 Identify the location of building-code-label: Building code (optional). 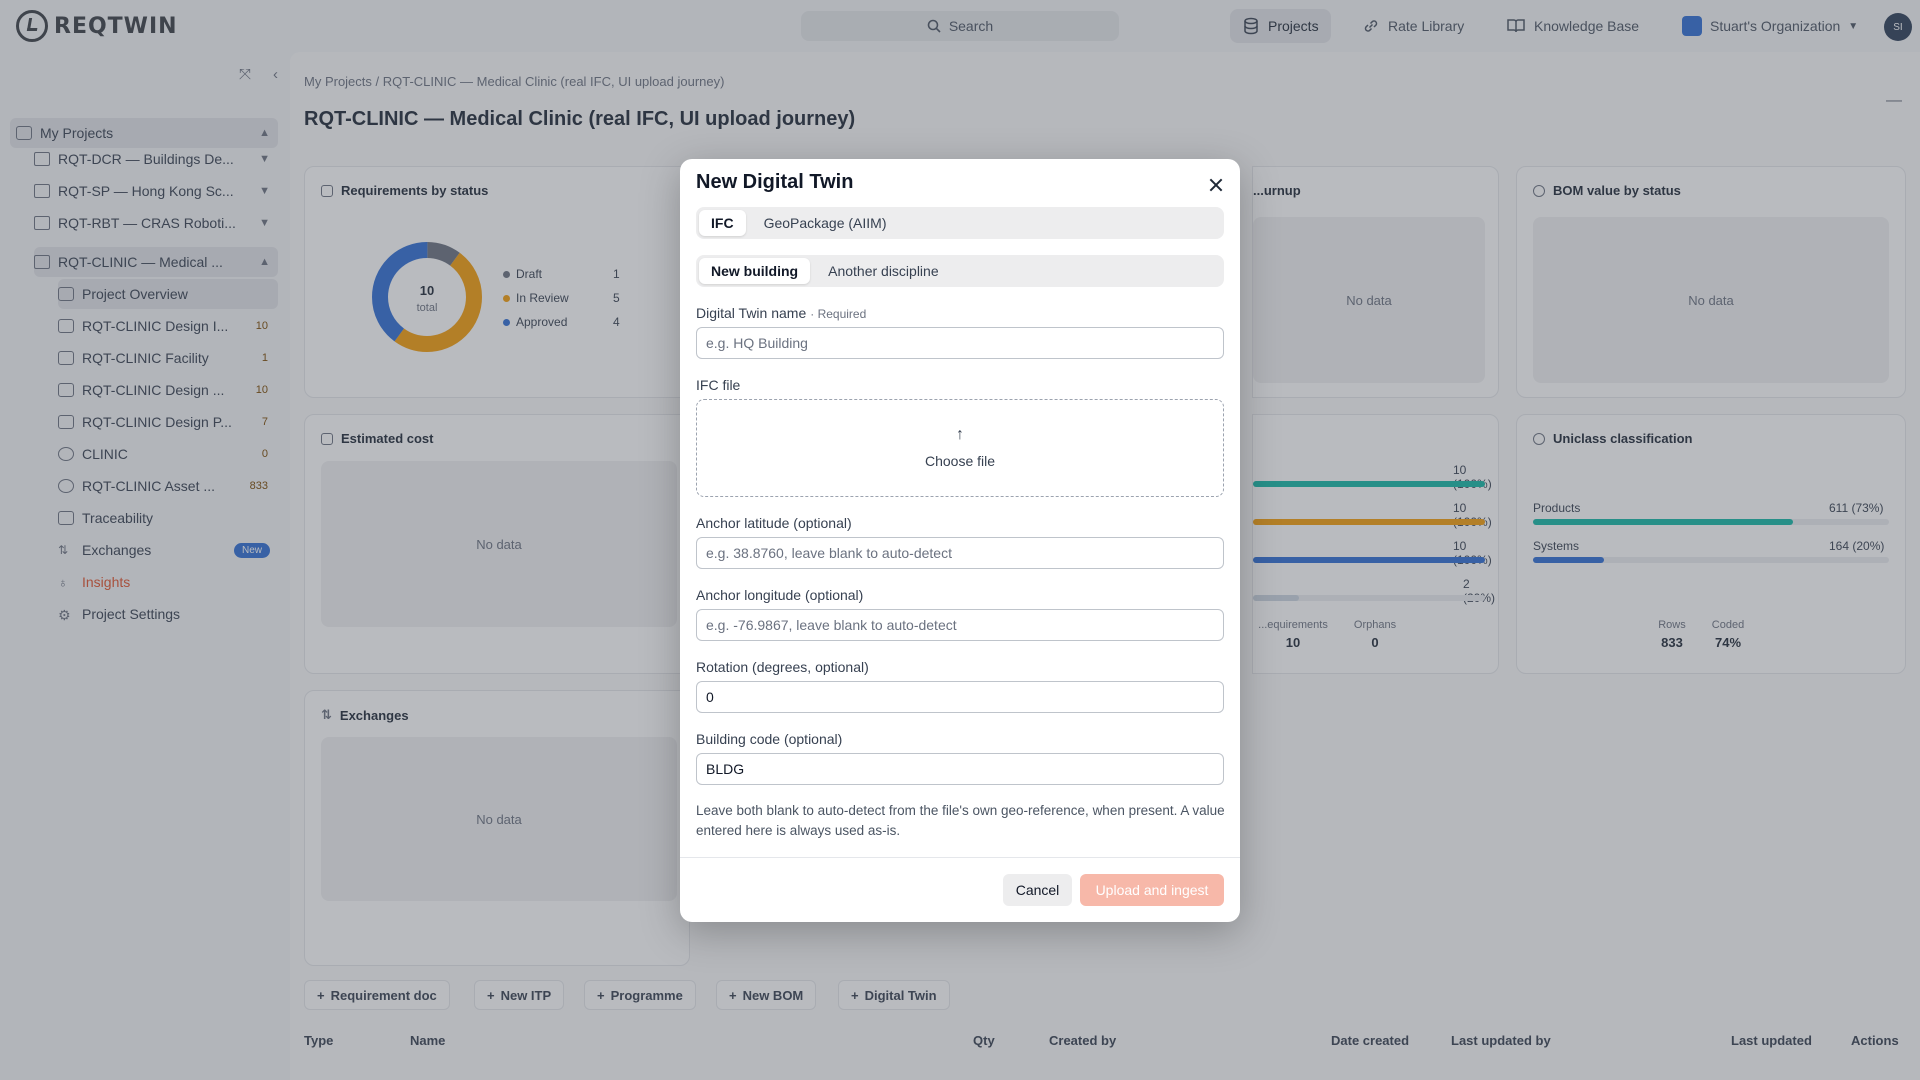
(769, 739).